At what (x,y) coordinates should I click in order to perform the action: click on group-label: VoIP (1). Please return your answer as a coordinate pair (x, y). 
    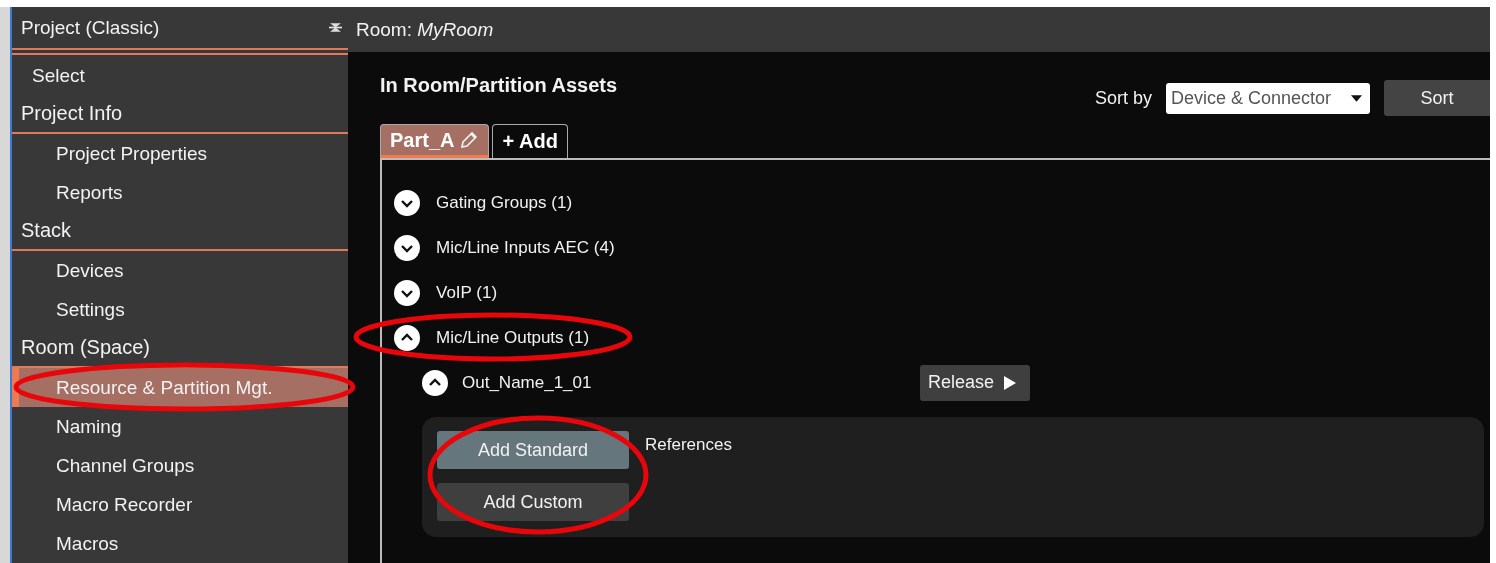
    Looking at the image, I should click on (467, 292).